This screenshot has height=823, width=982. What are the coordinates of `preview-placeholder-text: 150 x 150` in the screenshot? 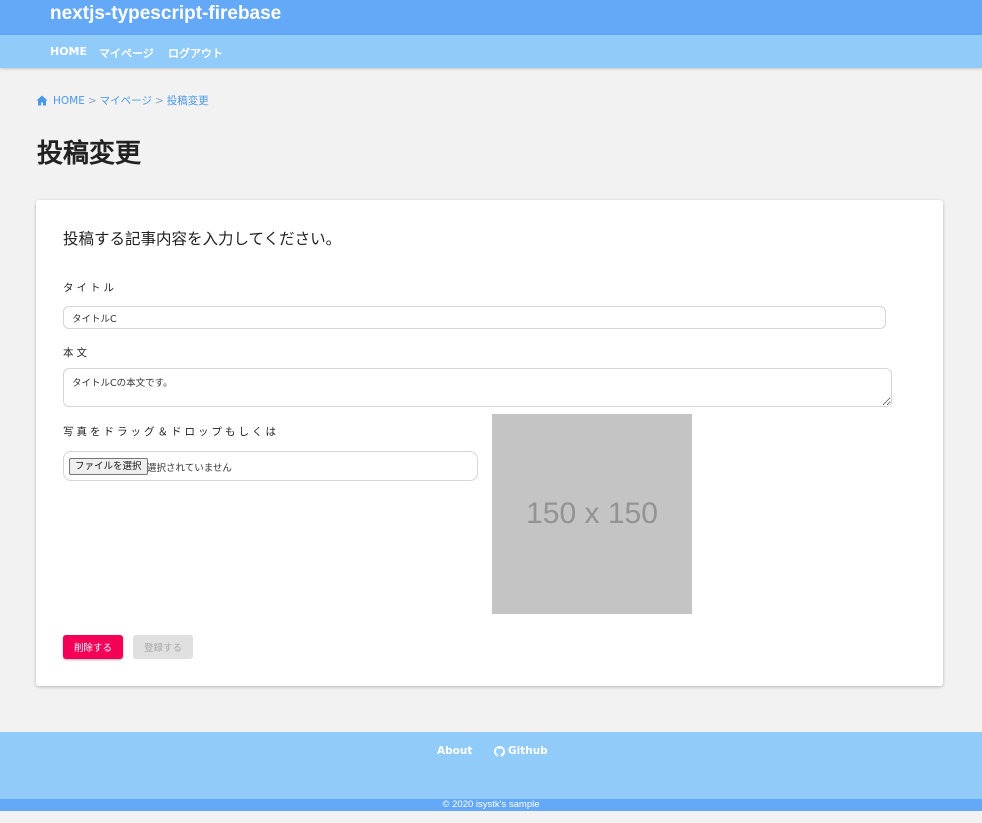 It's located at (592, 513).